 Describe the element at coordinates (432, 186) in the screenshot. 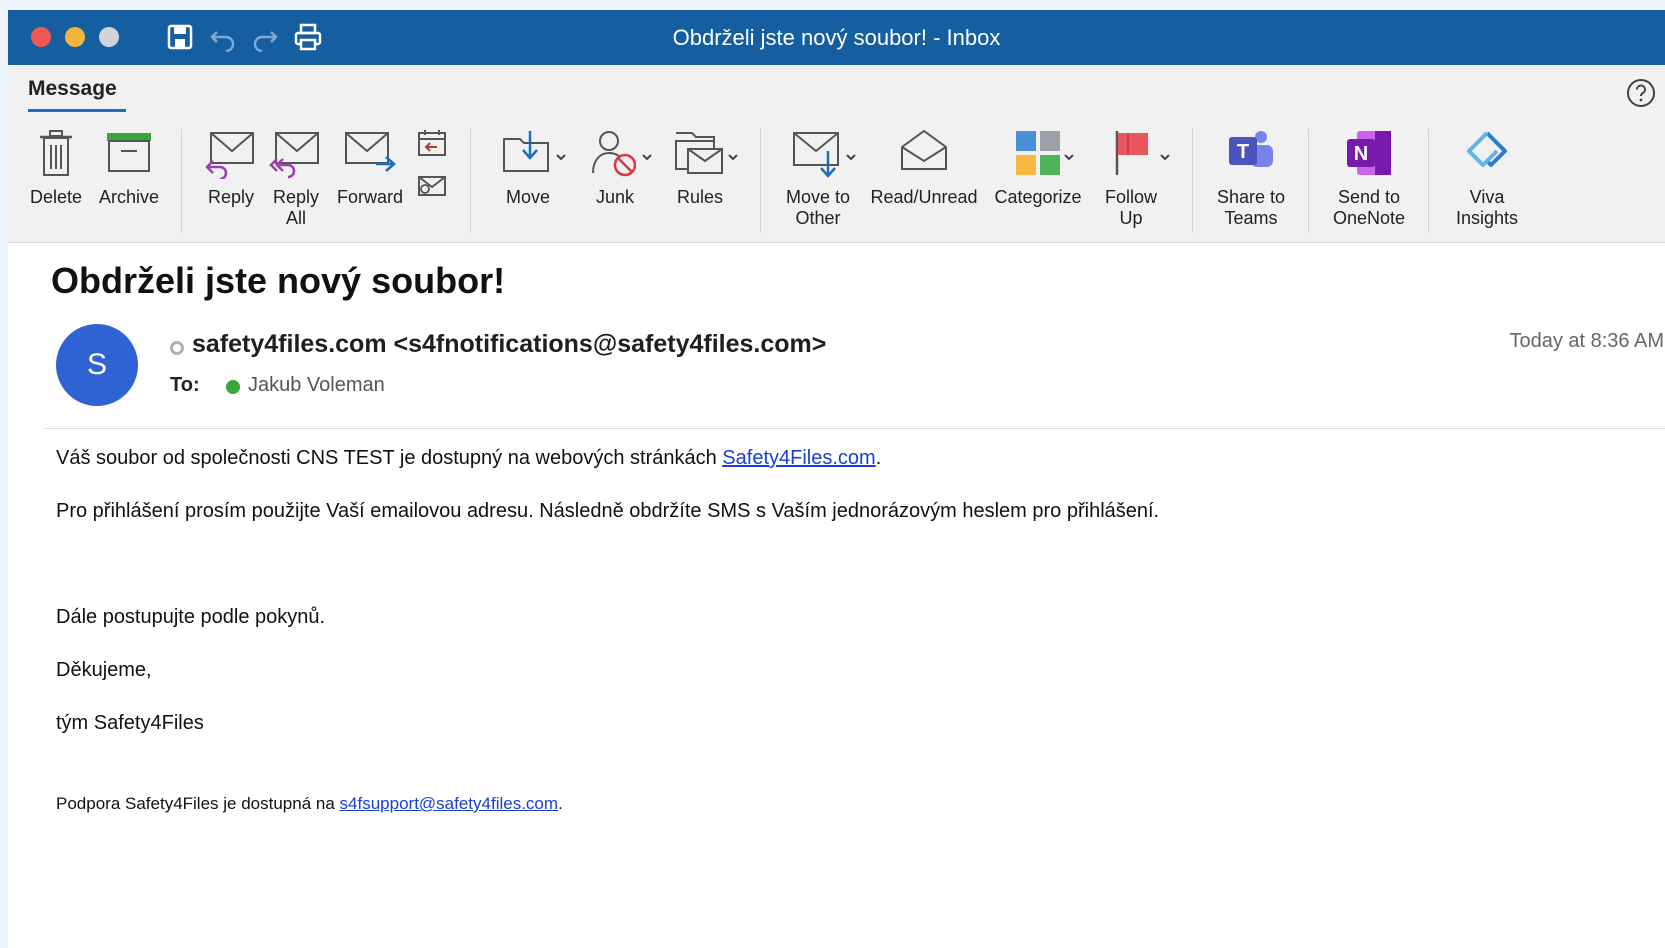

I see `more-respond-icon` at that location.